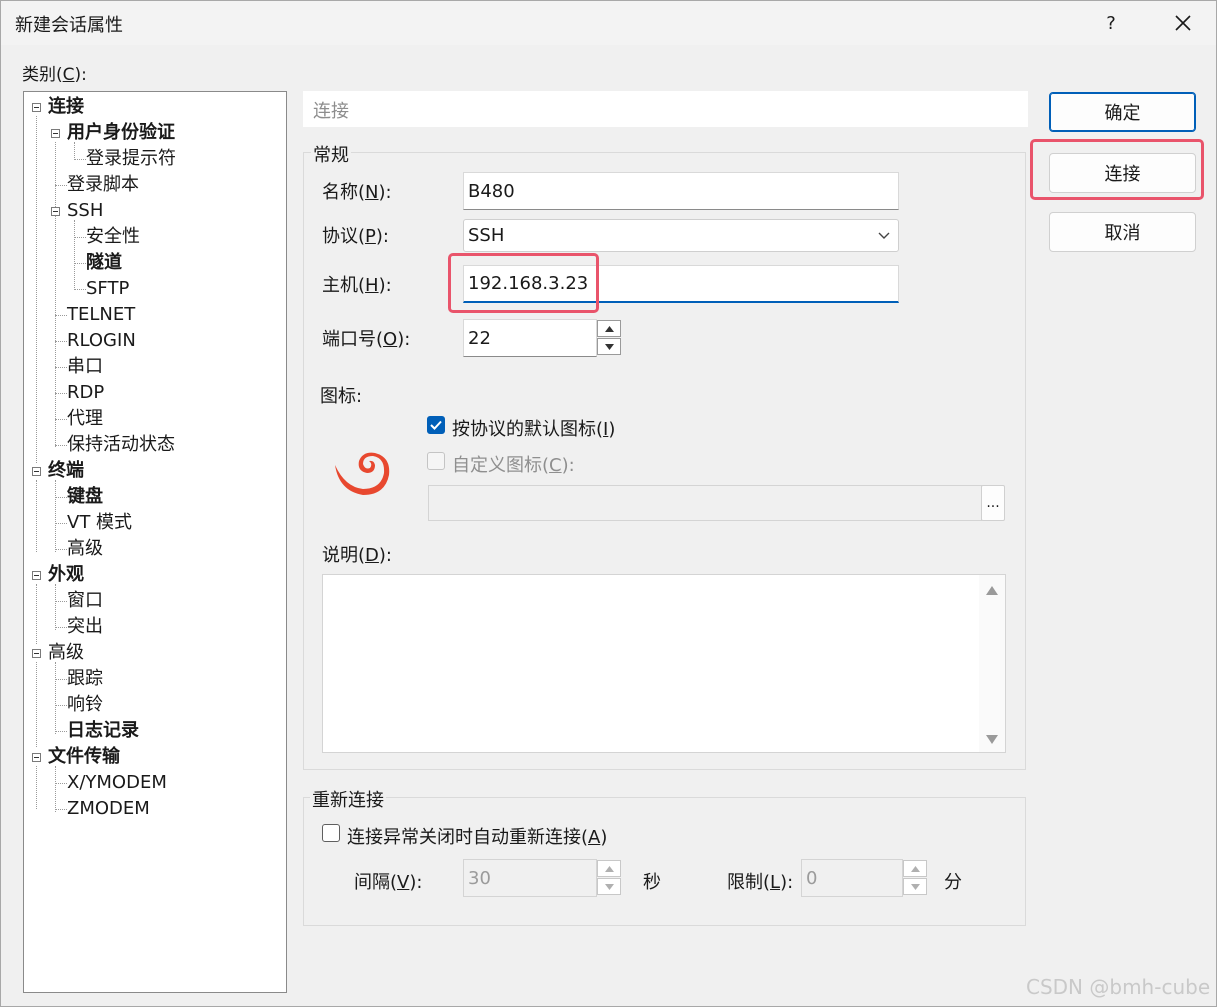  I want to click on port-input: 22, so click(530, 338).